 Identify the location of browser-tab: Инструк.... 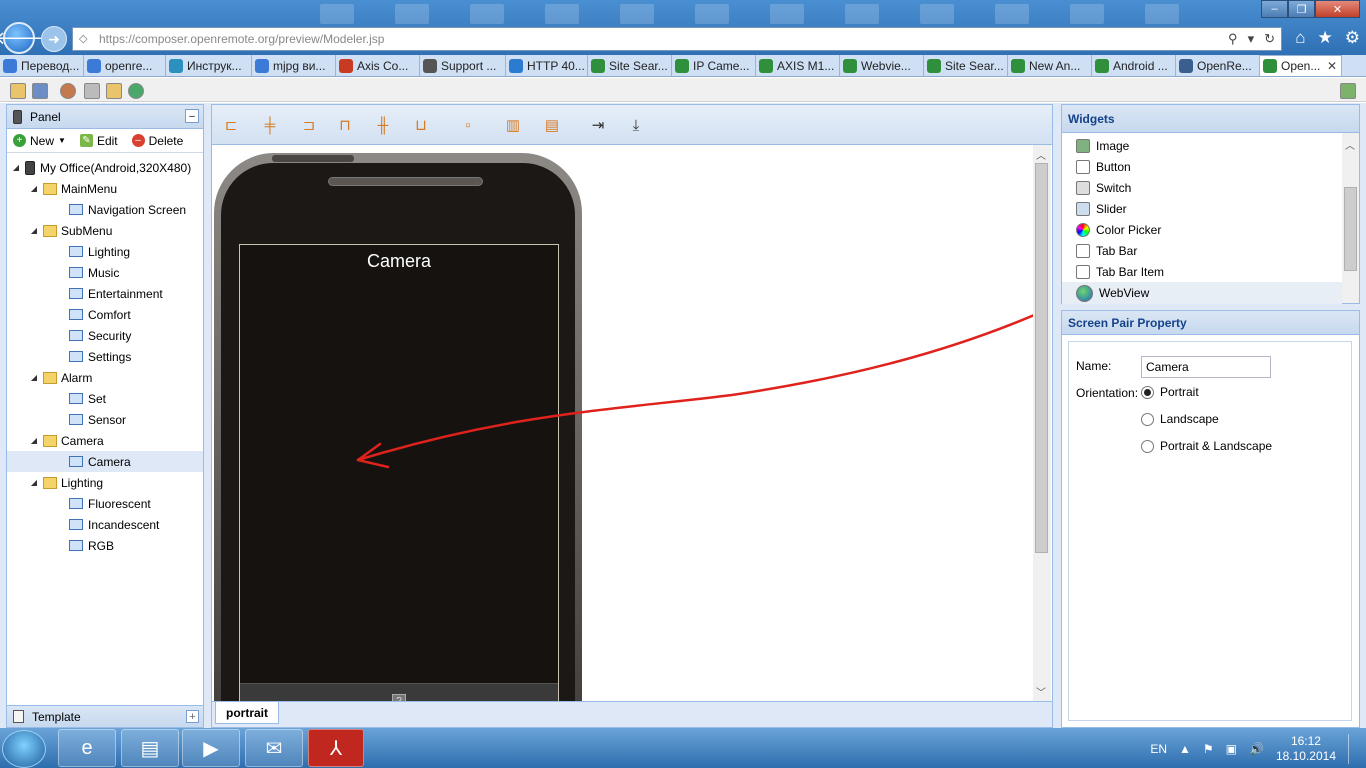
(209, 65).